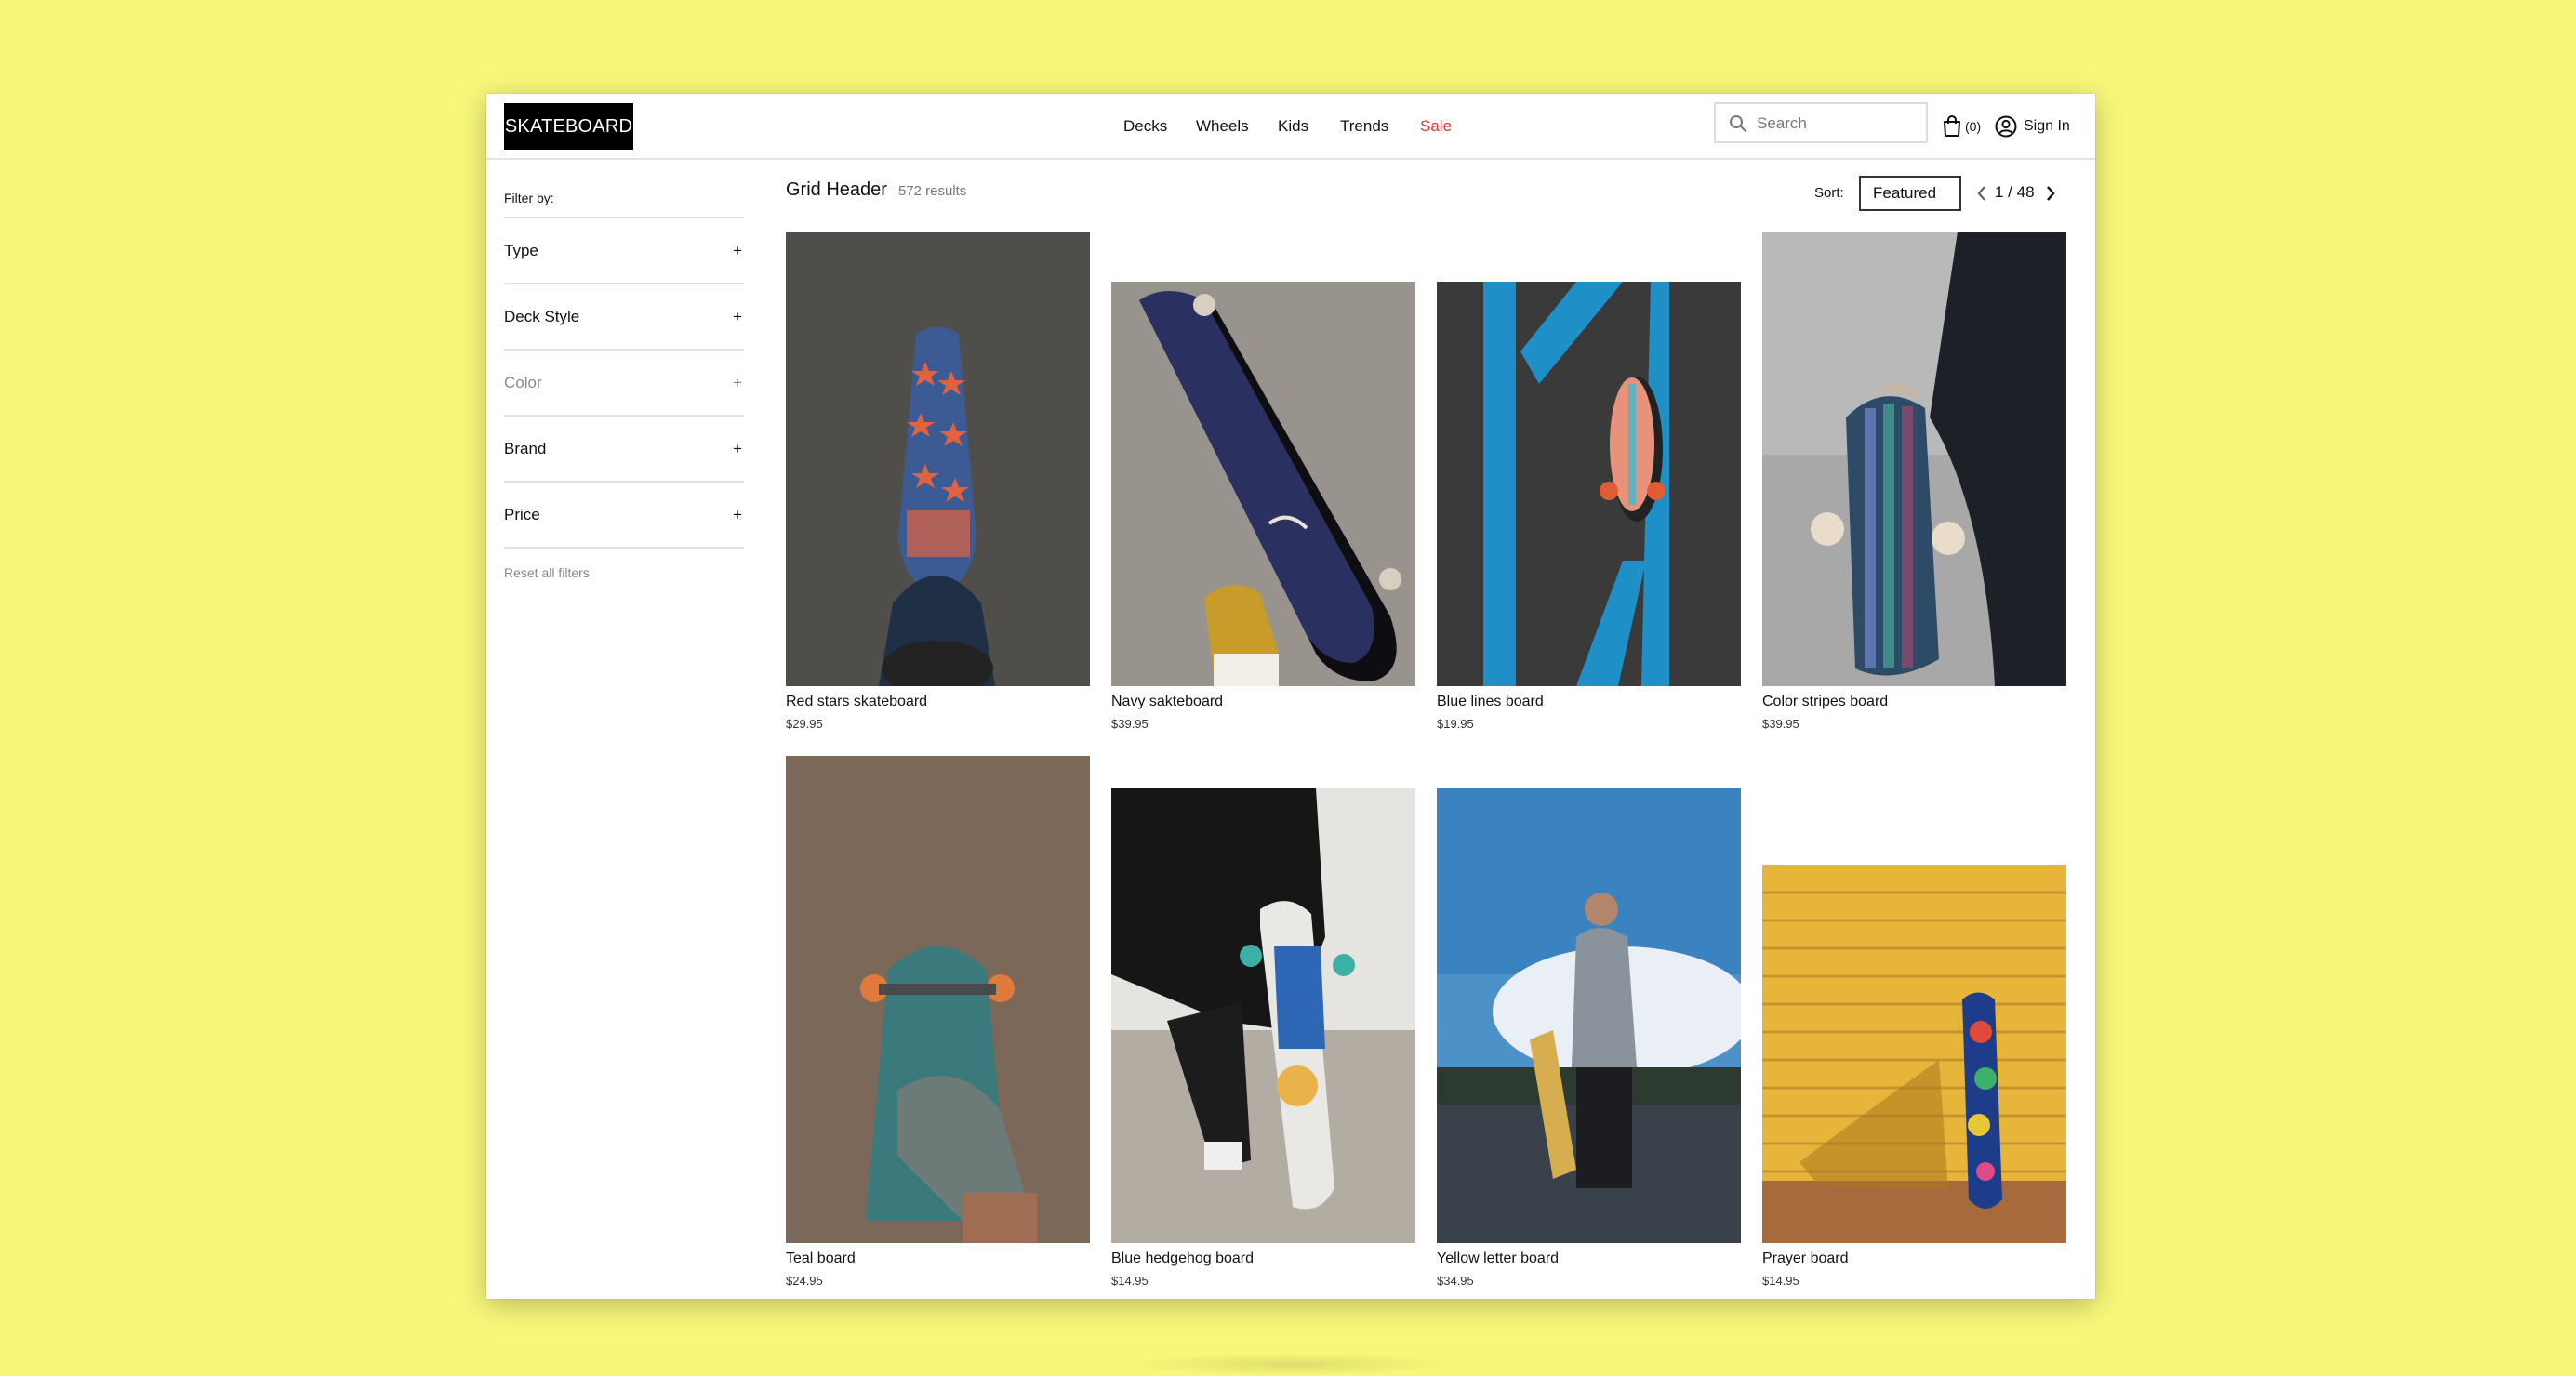  I want to click on blue-lines-board-image, so click(1589, 484).